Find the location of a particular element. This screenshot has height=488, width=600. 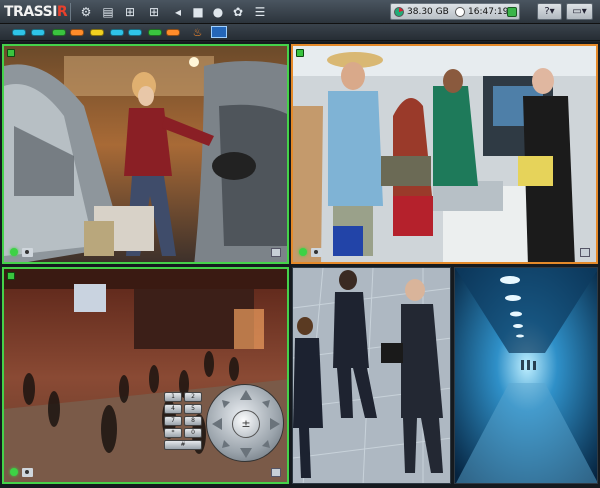

list-icon: ☰ is located at coordinates (260, 12).